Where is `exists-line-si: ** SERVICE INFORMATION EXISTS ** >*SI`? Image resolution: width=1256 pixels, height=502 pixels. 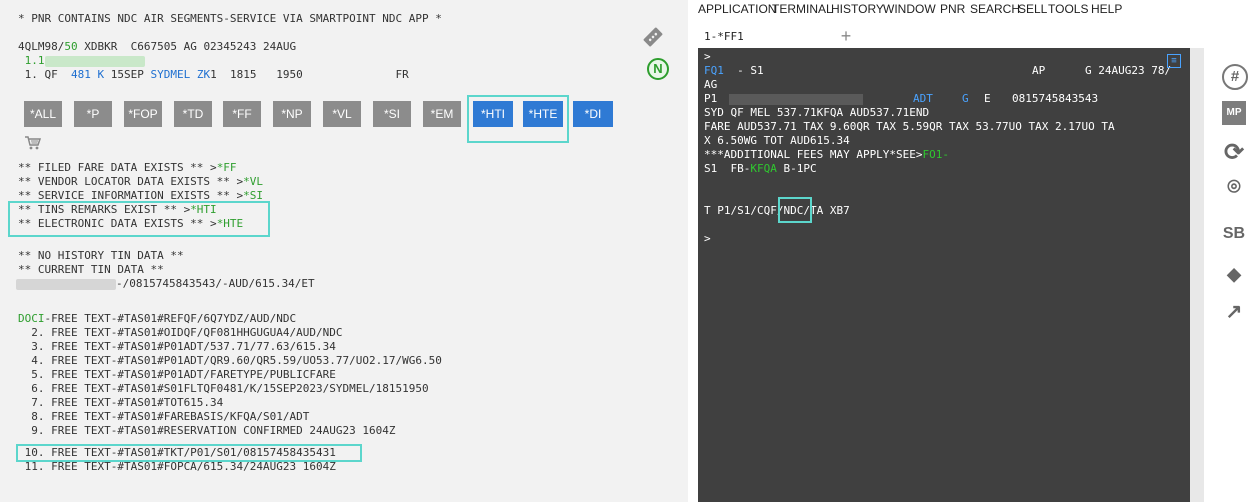 exists-line-si: ** SERVICE INFORMATION EXISTS ** >*SI is located at coordinates (140, 196).